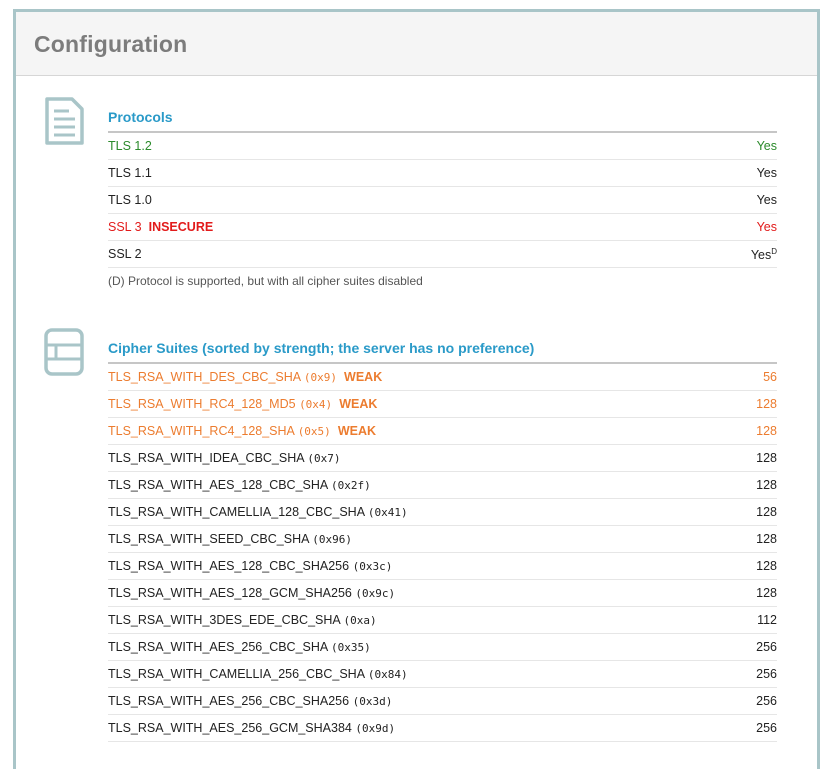 Image resolution: width=838 pixels, height=769 pixels. I want to click on cipher-suite-name-text: TLS_RSA_WITH_RC4_128_MD5, so click(202, 404).